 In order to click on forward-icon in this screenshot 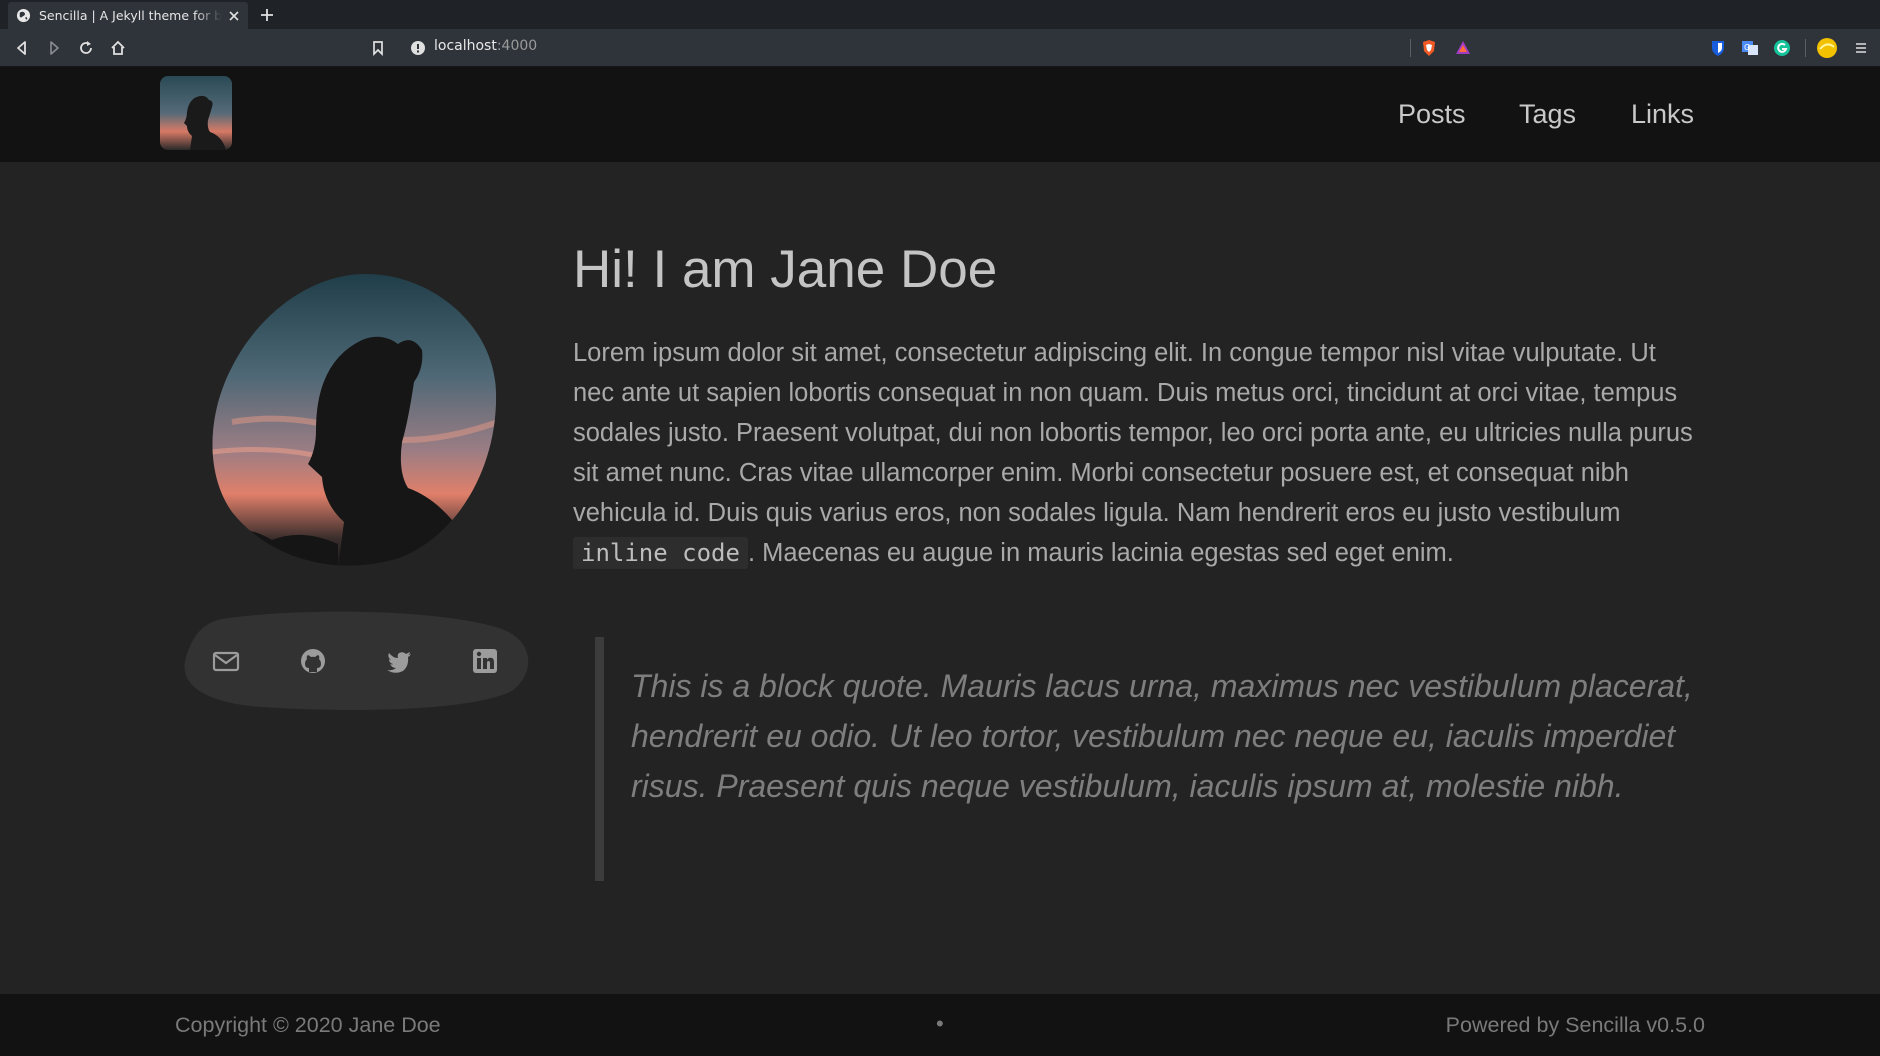, I will do `click(54, 48)`.